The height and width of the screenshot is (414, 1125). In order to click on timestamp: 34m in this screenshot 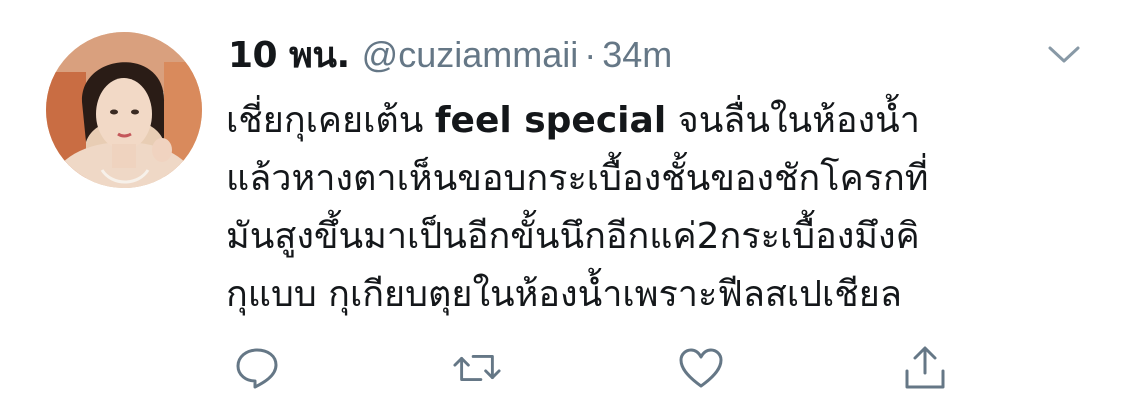, I will do `click(637, 55)`.